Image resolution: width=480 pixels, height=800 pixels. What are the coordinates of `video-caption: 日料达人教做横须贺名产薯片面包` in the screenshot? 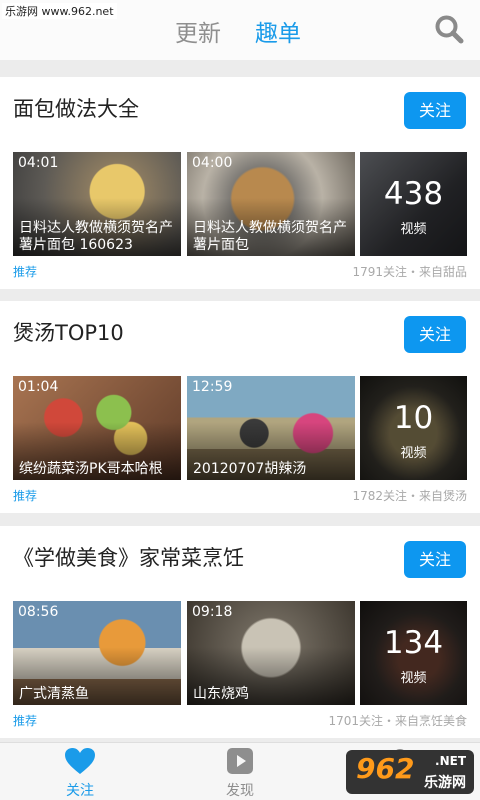 It's located at (270, 236).